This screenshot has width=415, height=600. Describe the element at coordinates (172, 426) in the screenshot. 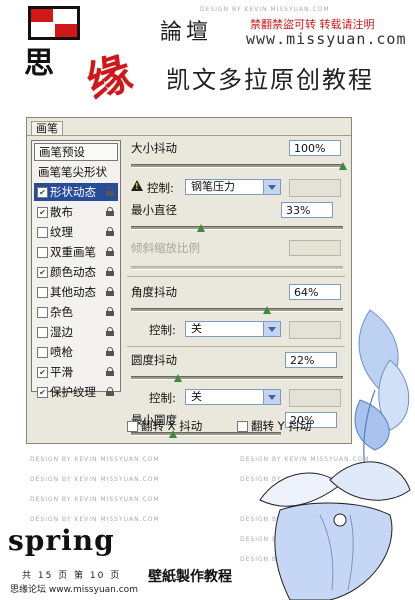

I see `flip-x-label: 翻转 X 抖动` at that location.